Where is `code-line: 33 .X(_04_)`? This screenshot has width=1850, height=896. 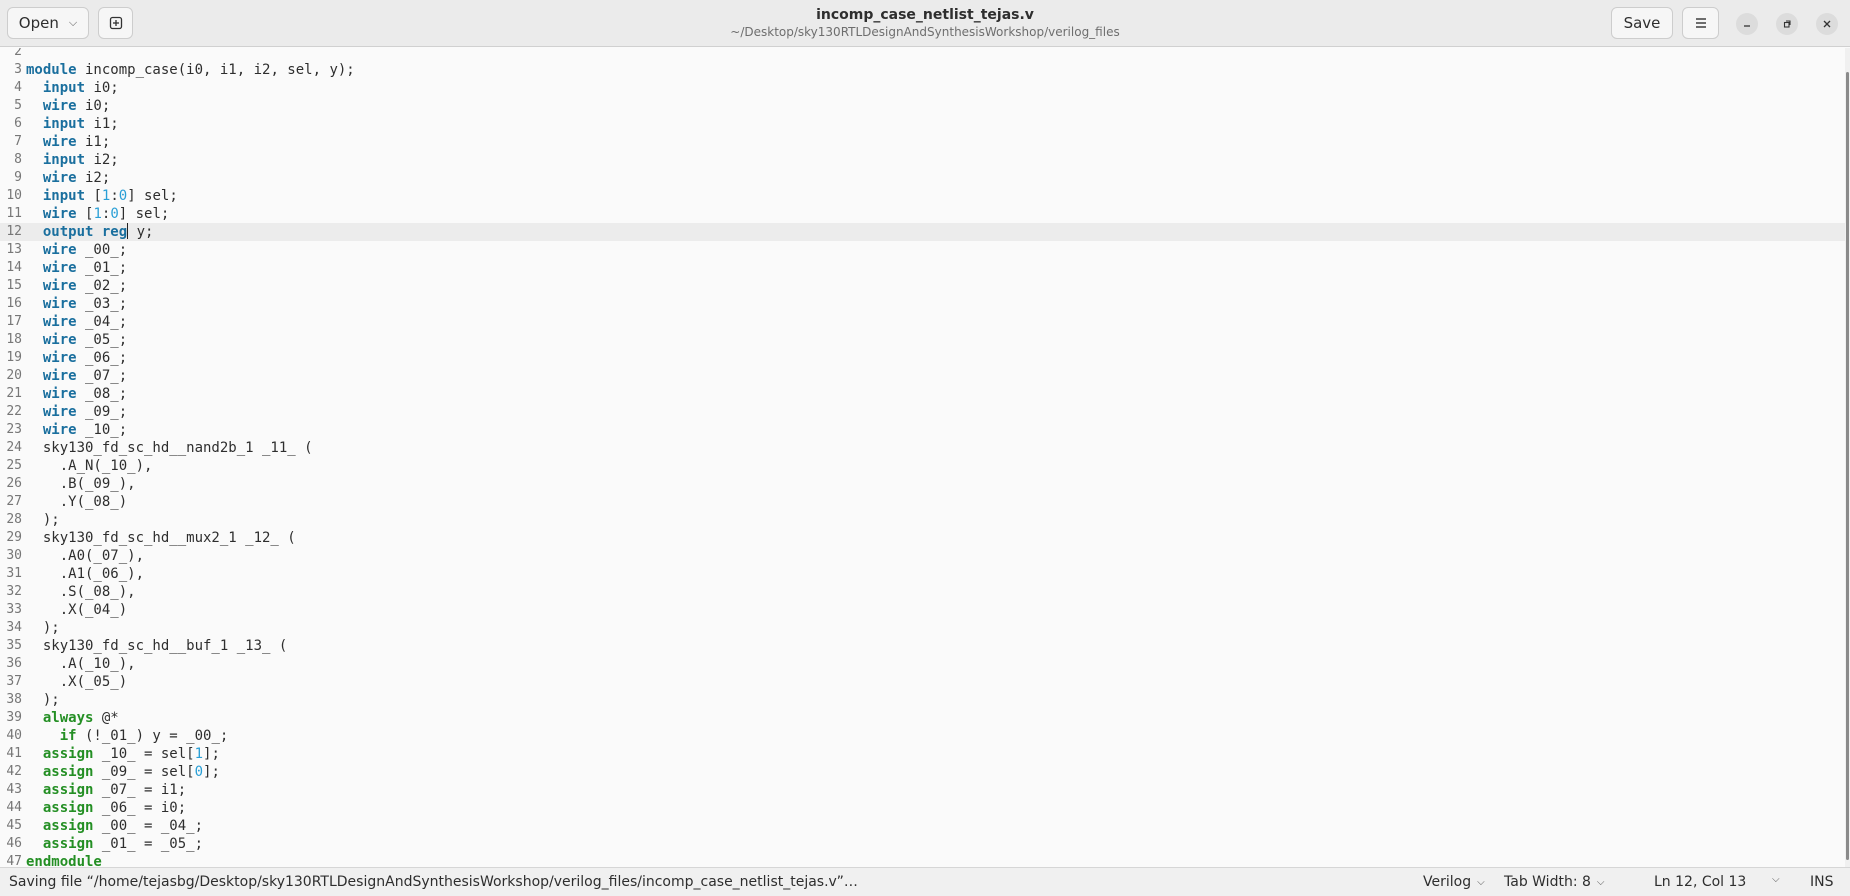
code-line: 33 .X(_04_) is located at coordinates (922, 610).